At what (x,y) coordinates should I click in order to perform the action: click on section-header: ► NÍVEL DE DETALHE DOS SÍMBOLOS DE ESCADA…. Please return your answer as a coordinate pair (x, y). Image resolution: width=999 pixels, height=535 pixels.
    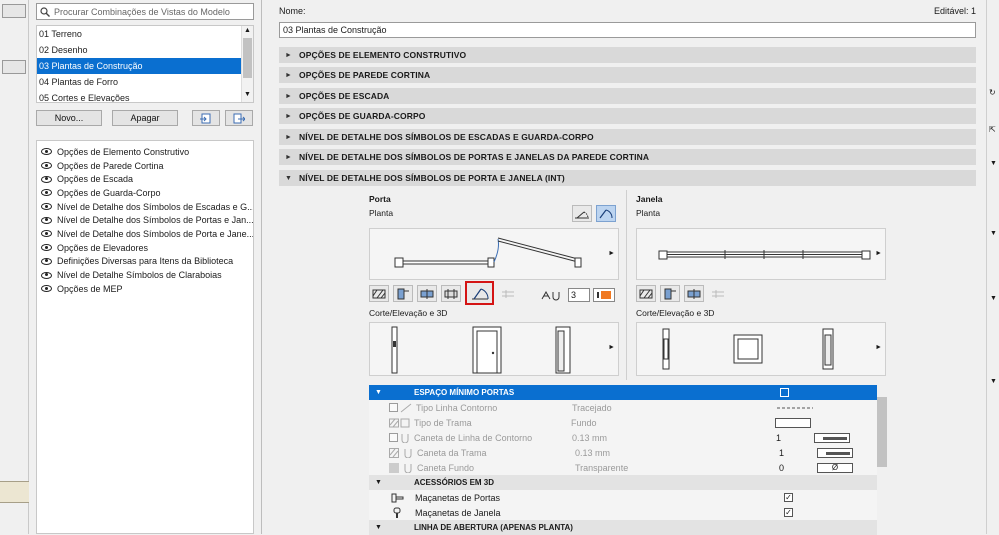
    Looking at the image, I should click on (627, 137).